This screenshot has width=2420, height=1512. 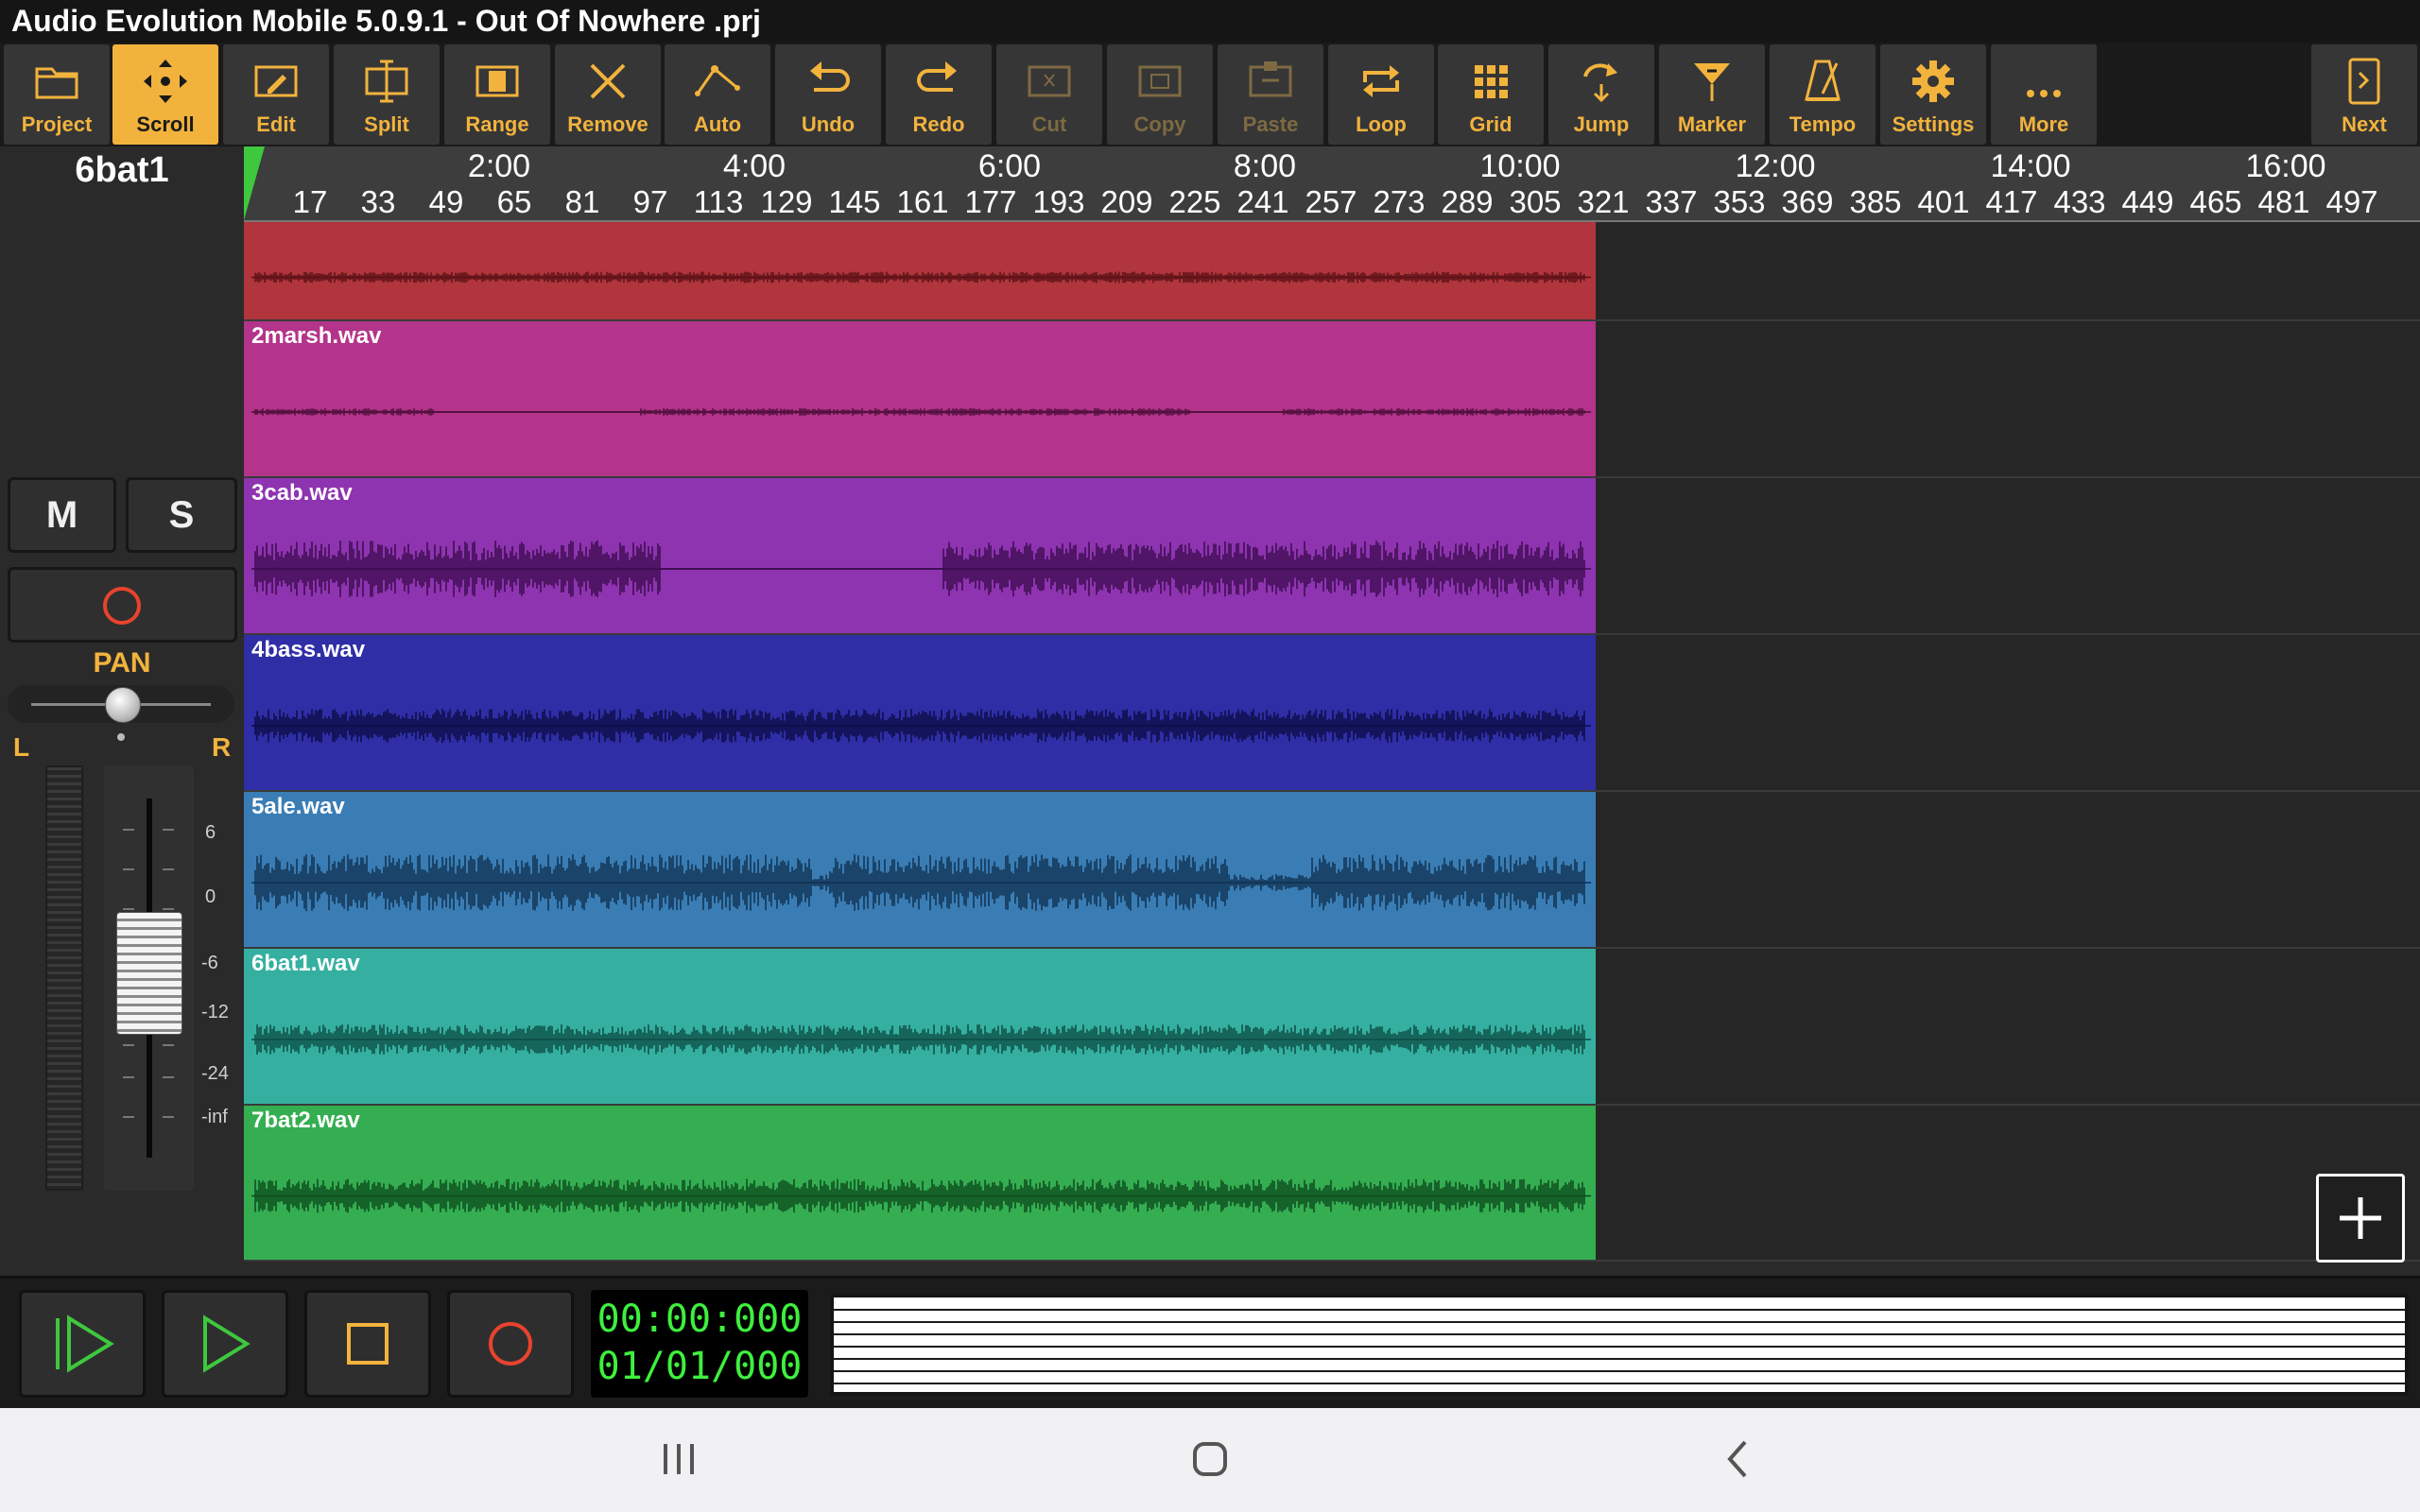 I want to click on range-icon, so click(x=497, y=81).